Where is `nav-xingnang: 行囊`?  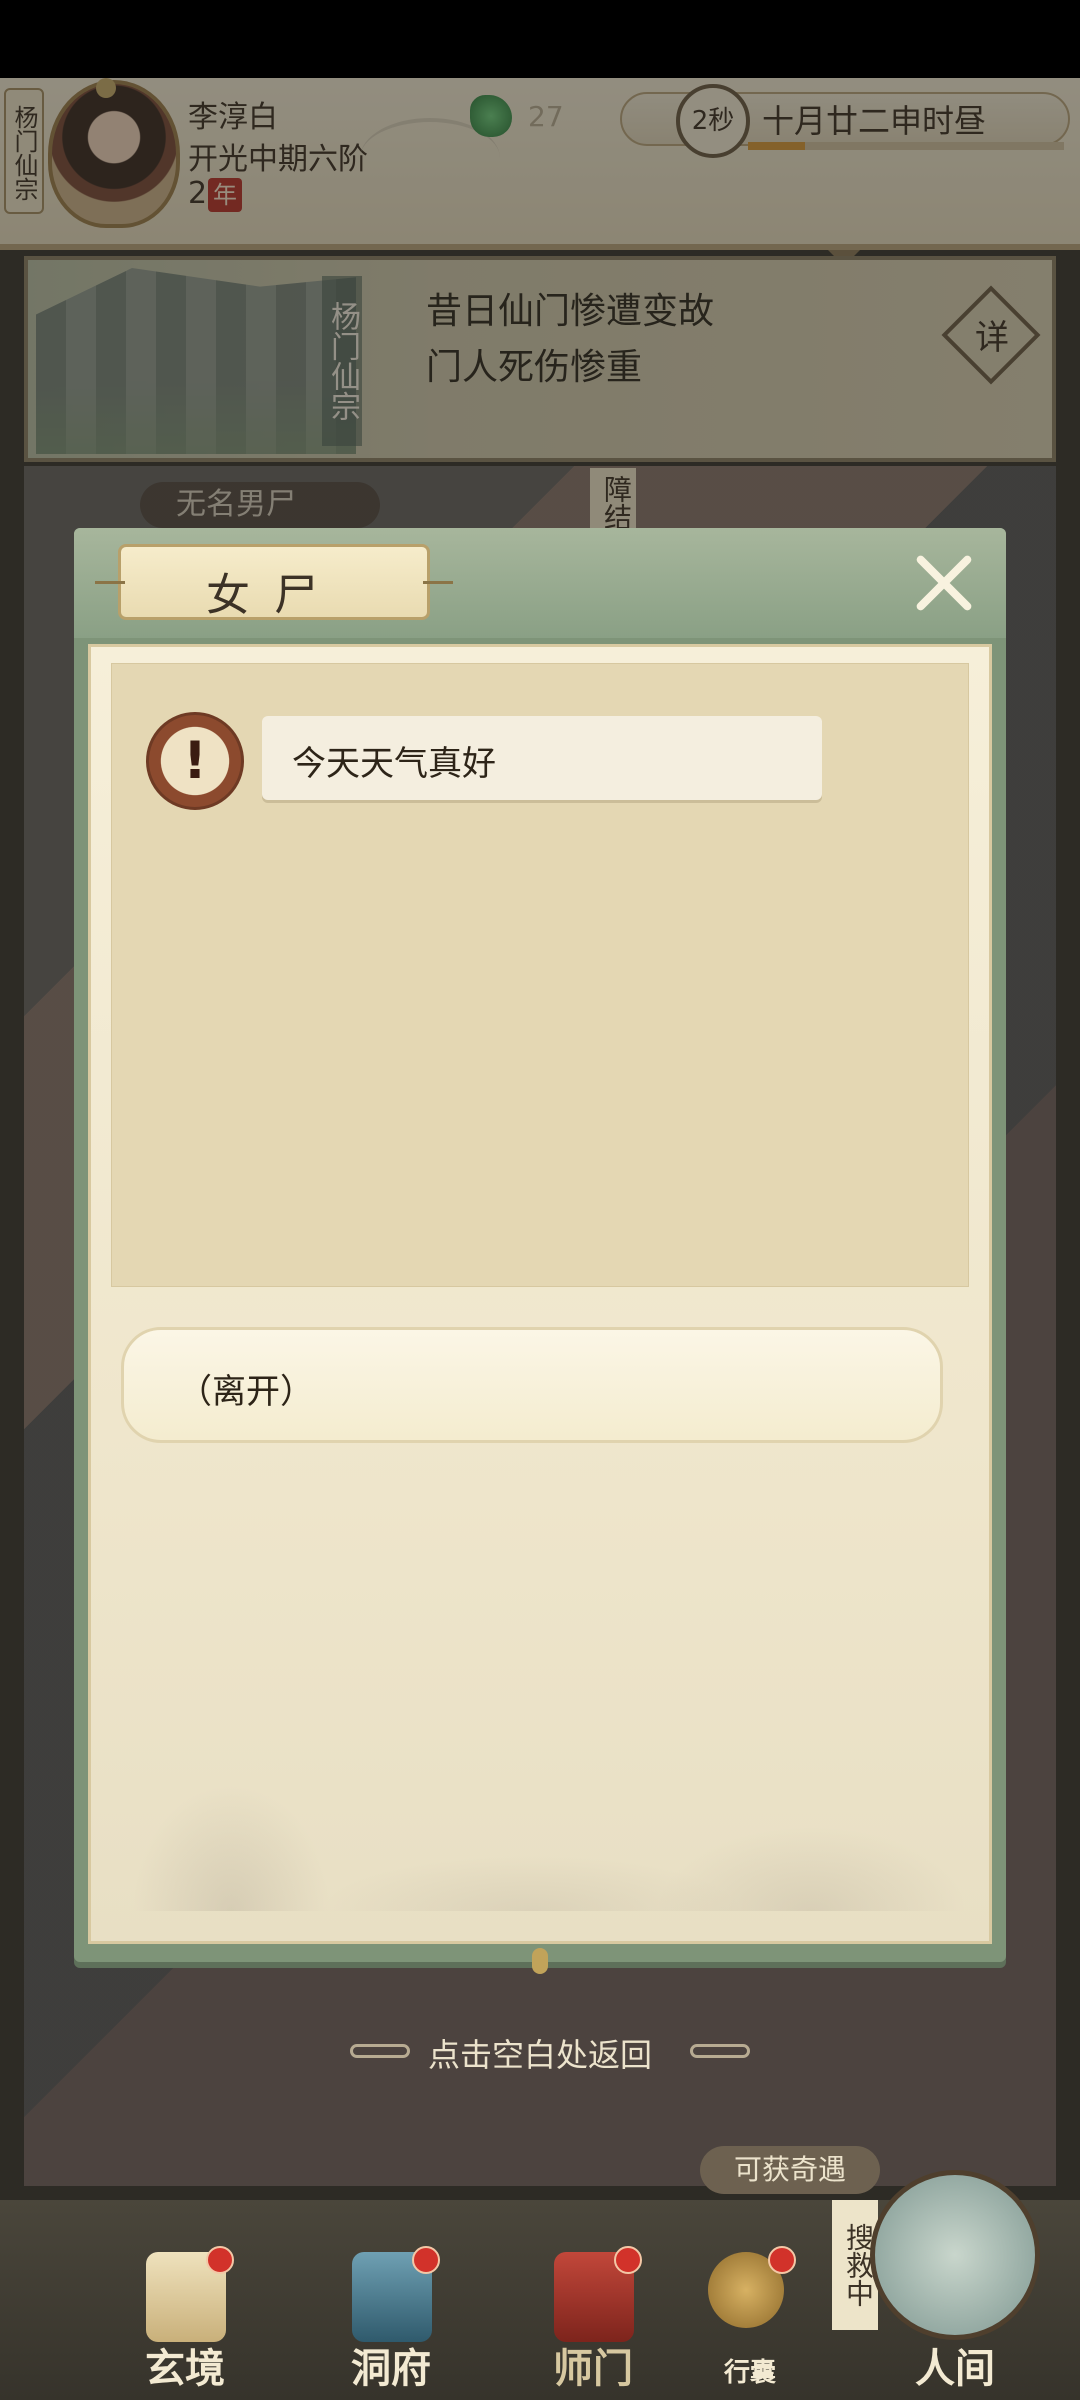 nav-xingnang: 行囊 is located at coordinates (750, 2319).